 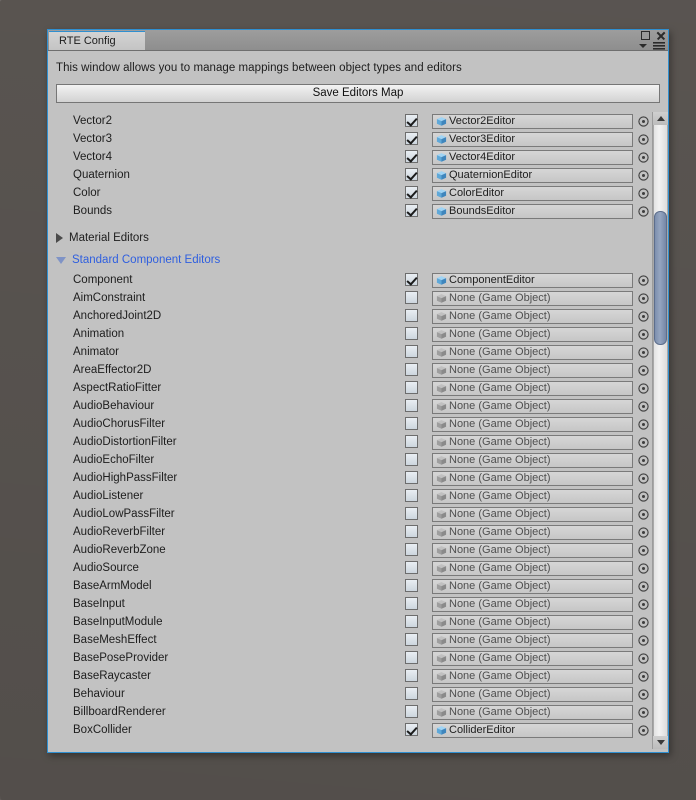 I want to click on close-icon, so click(x=660, y=35).